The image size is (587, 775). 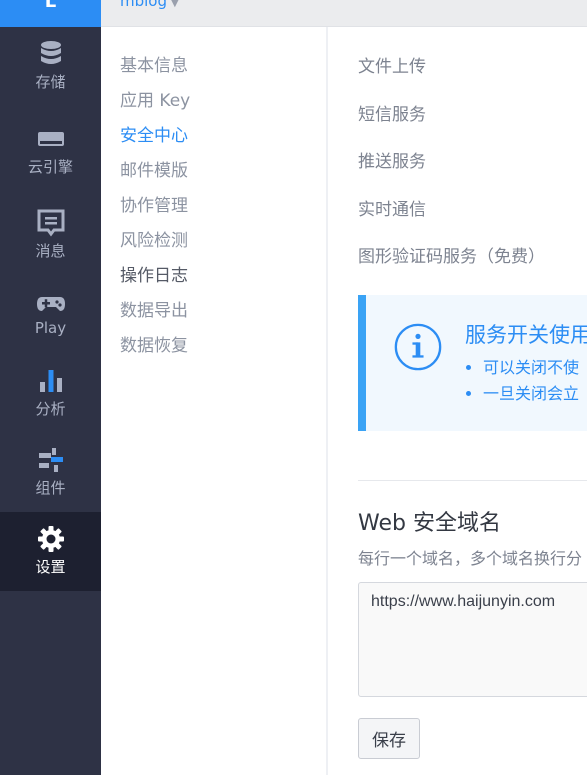 I want to click on nav-label: 组件, so click(x=50, y=488).